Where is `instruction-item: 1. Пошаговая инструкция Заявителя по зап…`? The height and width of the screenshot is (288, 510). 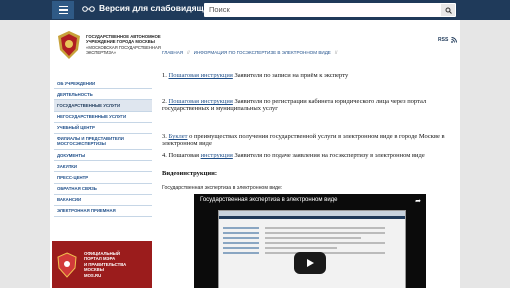
instruction-item: 1. Пошаговая инструкция Заявителя по зап… is located at coordinates (310, 75).